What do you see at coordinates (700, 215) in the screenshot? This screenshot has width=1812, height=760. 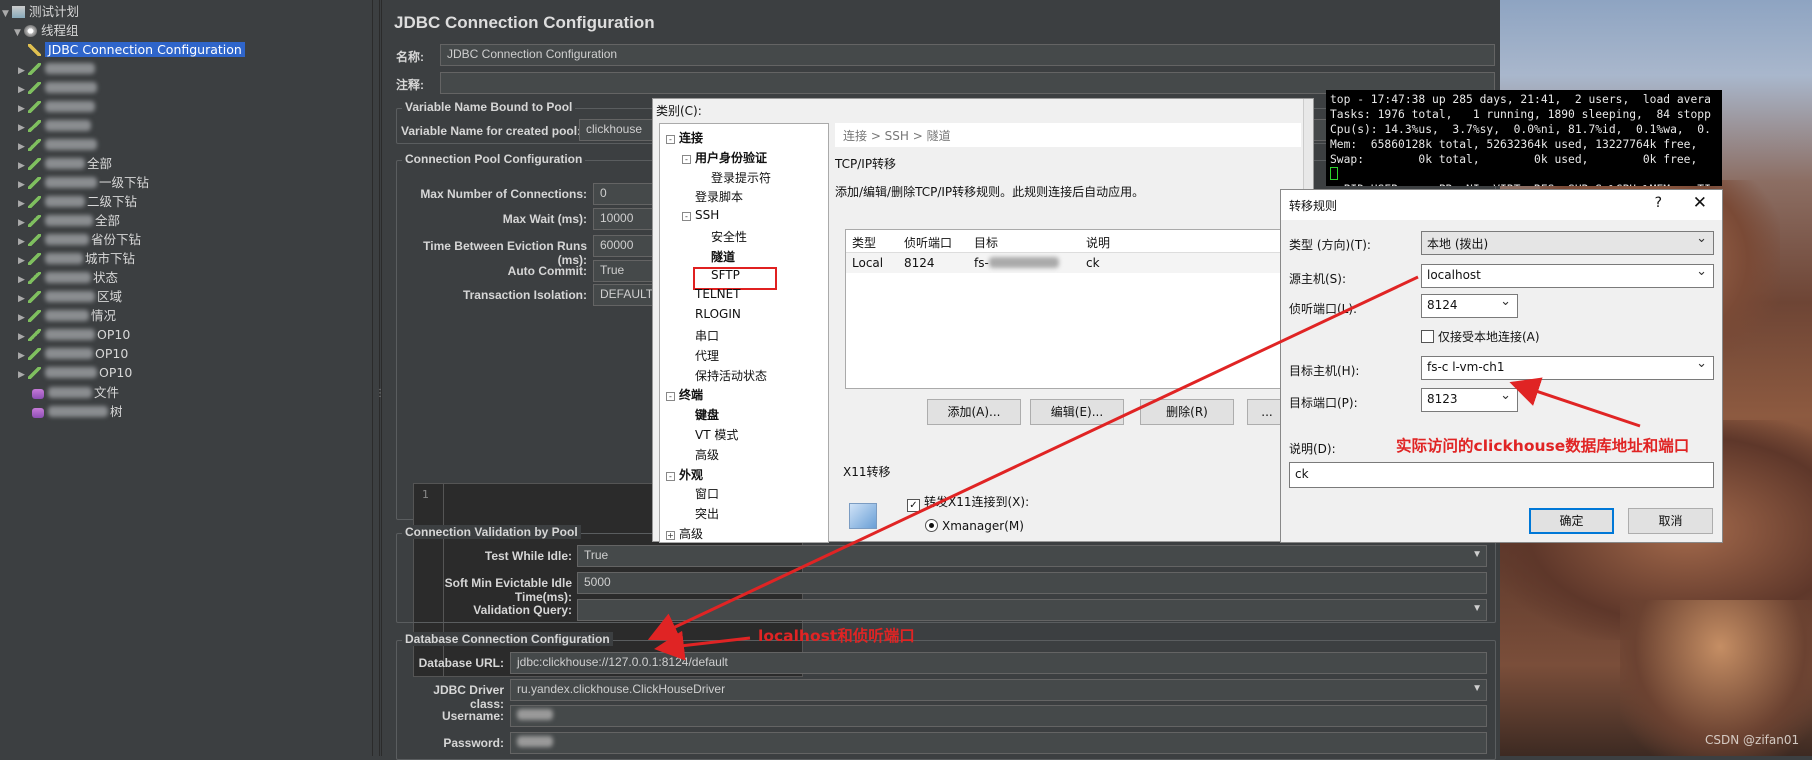 I see `category-tree-item: - SSH` at bounding box center [700, 215].